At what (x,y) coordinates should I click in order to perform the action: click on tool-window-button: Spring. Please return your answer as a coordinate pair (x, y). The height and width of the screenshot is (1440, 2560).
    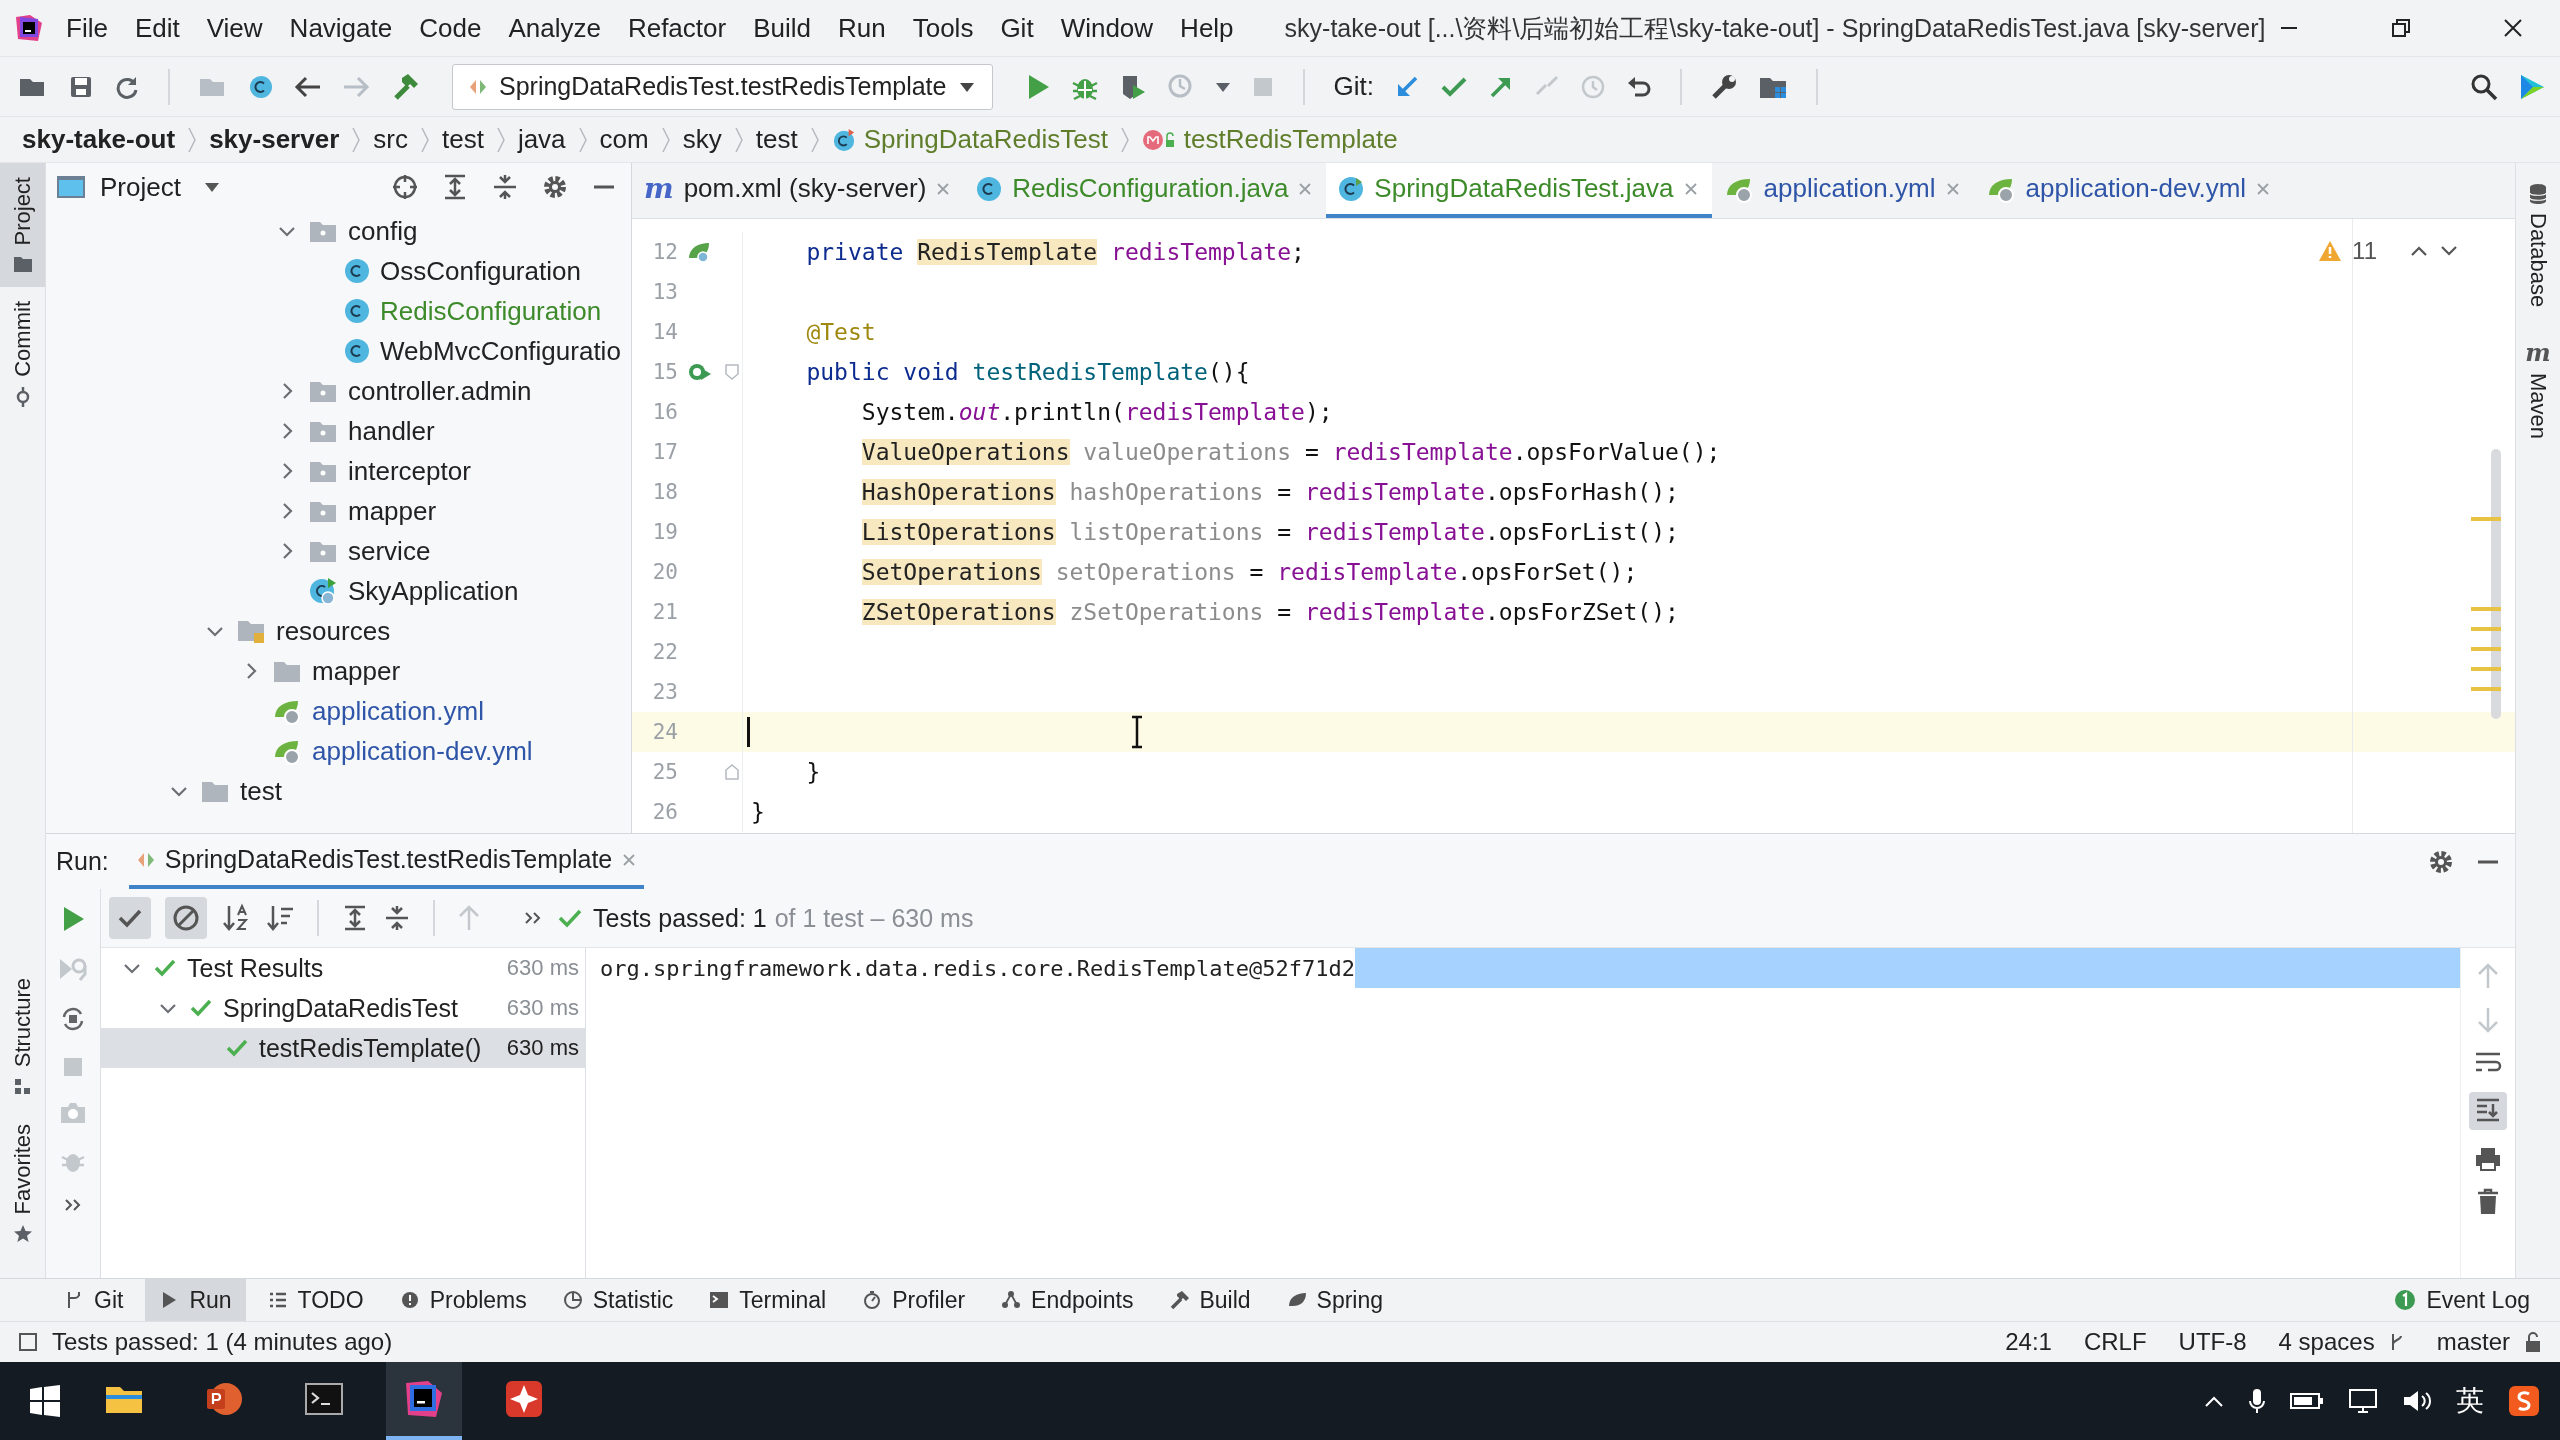
    Looking at the image, I should click on (1335, 1300).